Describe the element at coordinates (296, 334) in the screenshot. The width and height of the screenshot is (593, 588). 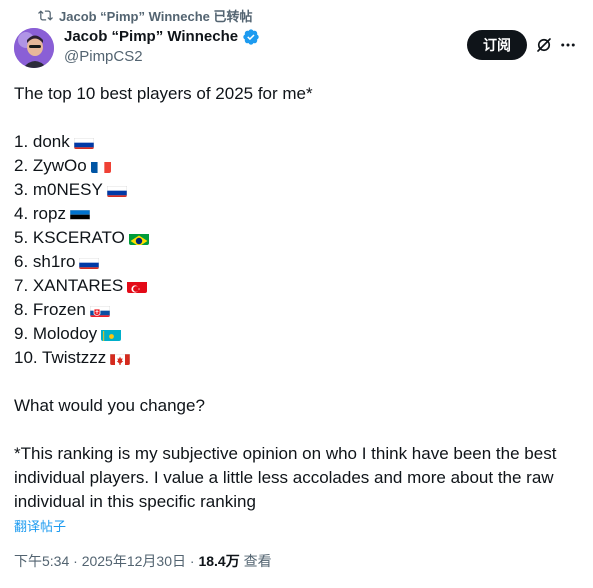
I see `list-item: 9. Molodoy` at that location.